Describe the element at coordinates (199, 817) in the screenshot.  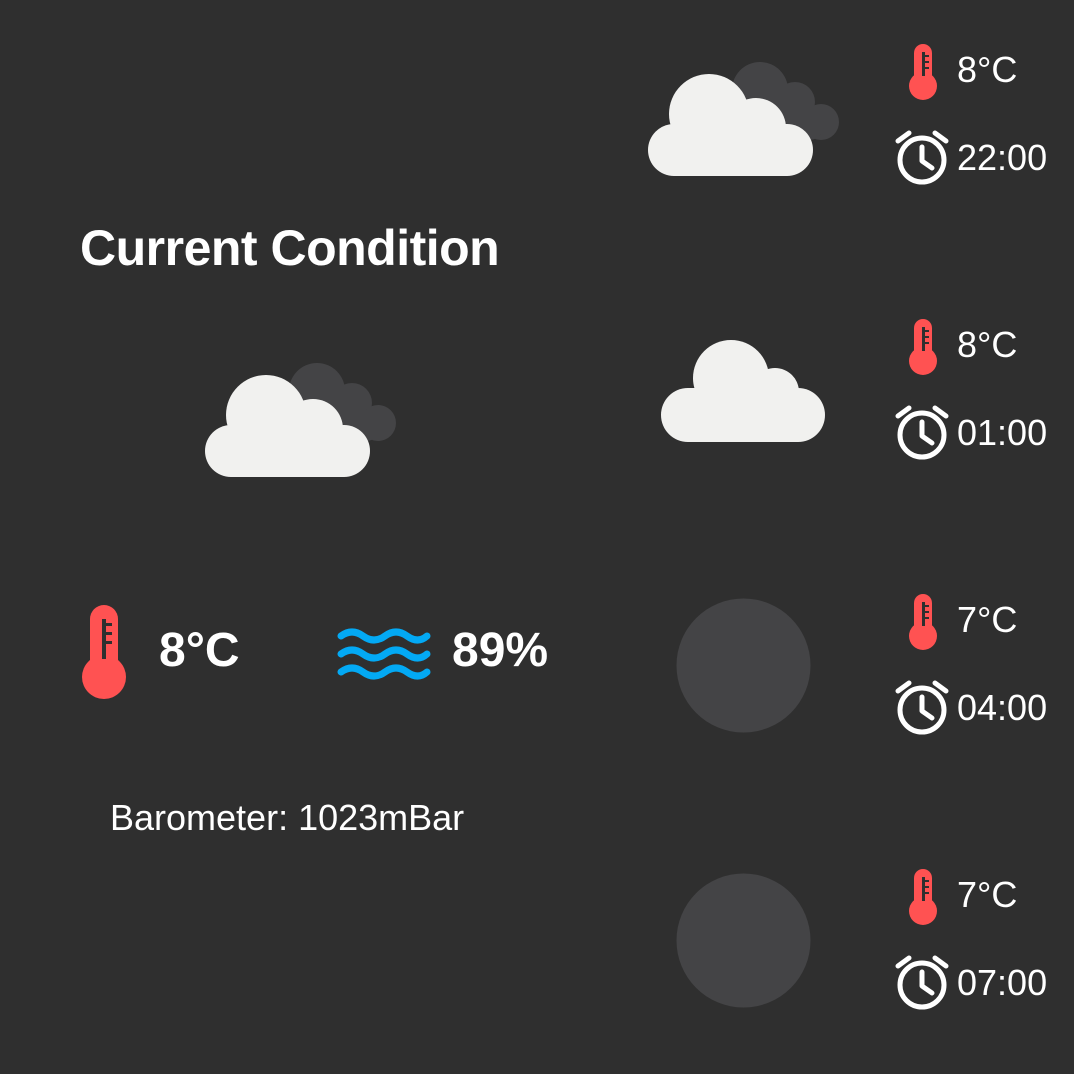
I see `barometer-label: Barometer:` at that location.